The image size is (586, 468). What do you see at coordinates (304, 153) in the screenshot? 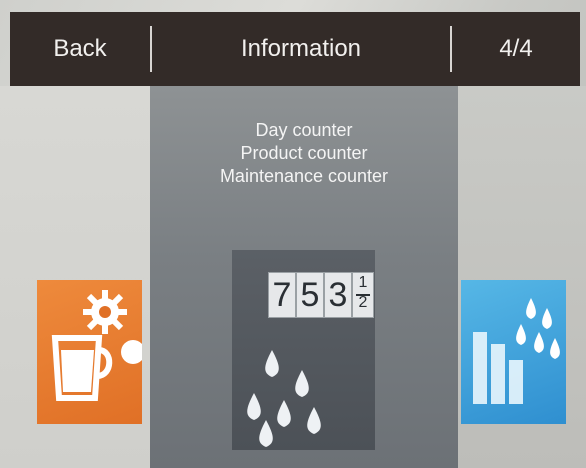
I see `product-counter-label: Product counter` at bounding box center [304, 153].